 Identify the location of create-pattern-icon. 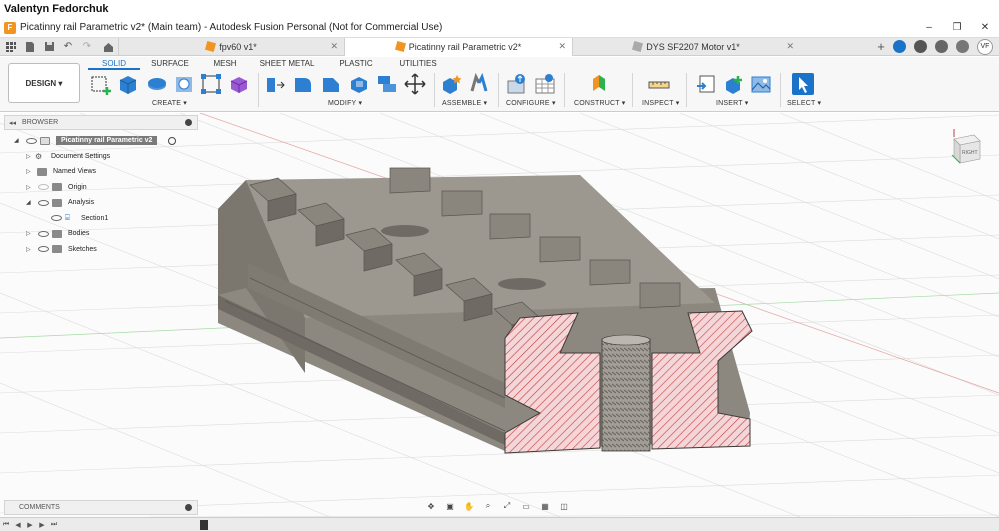
(211, 84).